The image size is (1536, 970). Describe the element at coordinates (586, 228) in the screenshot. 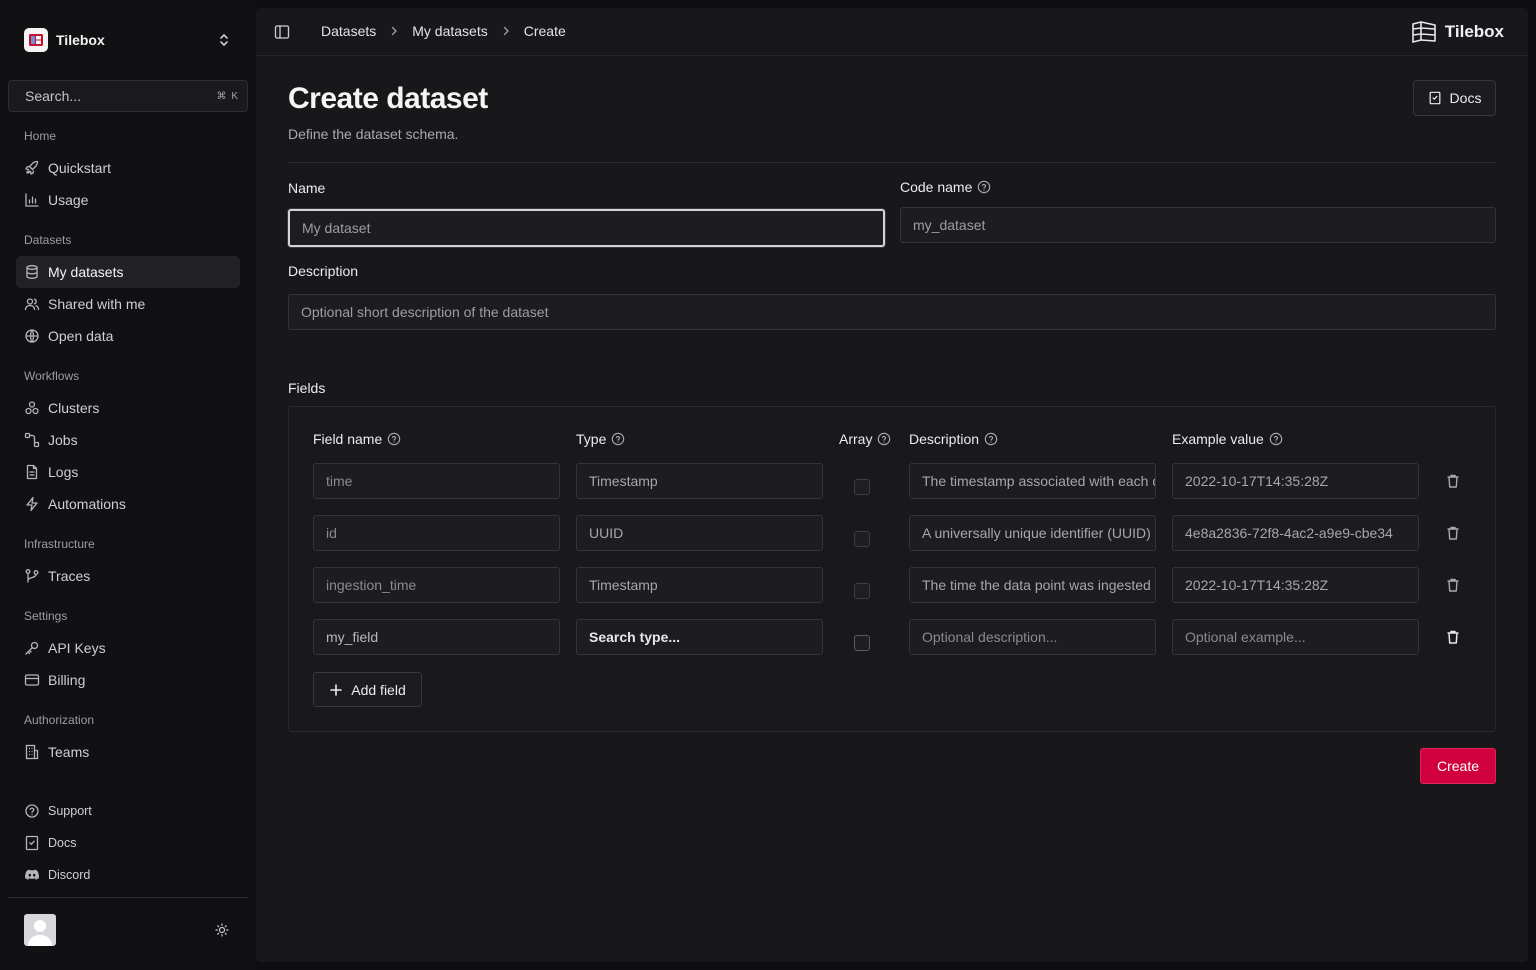

I see `name-input: My dataset` at that location.